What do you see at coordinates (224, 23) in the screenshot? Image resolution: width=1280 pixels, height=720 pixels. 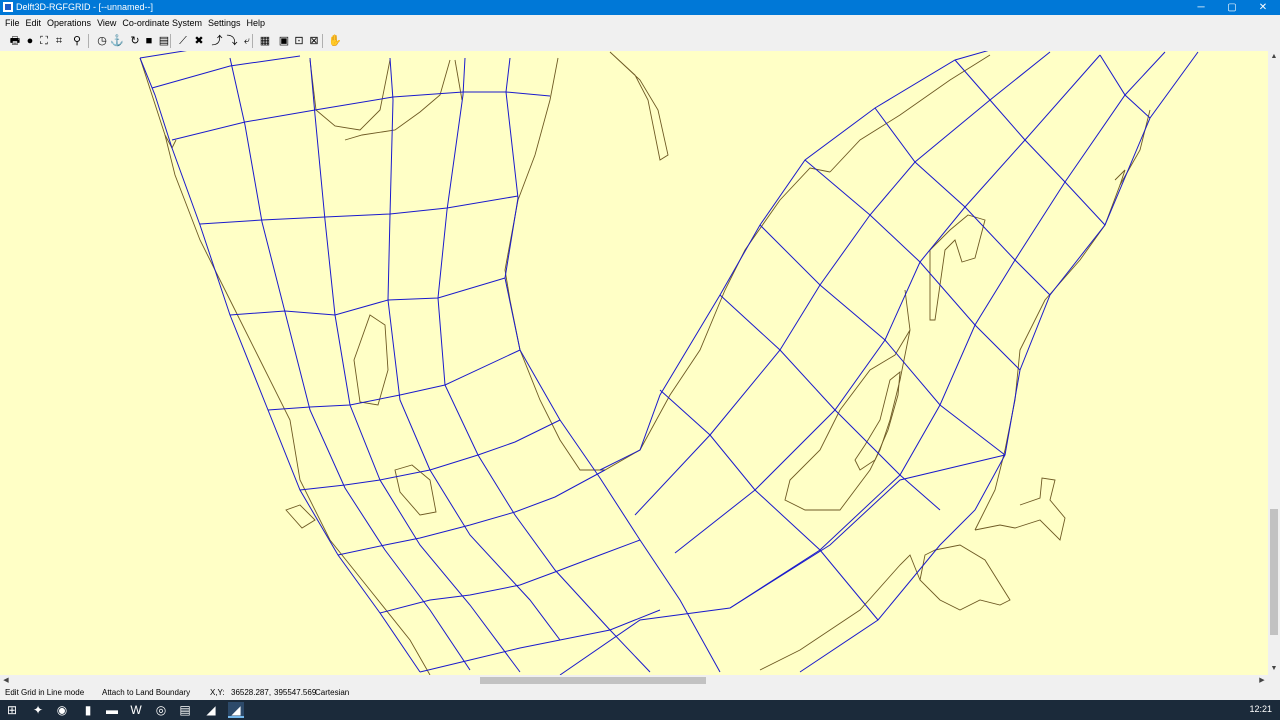 I see `menu-settings: Settings` at bounding box center [224, 23].